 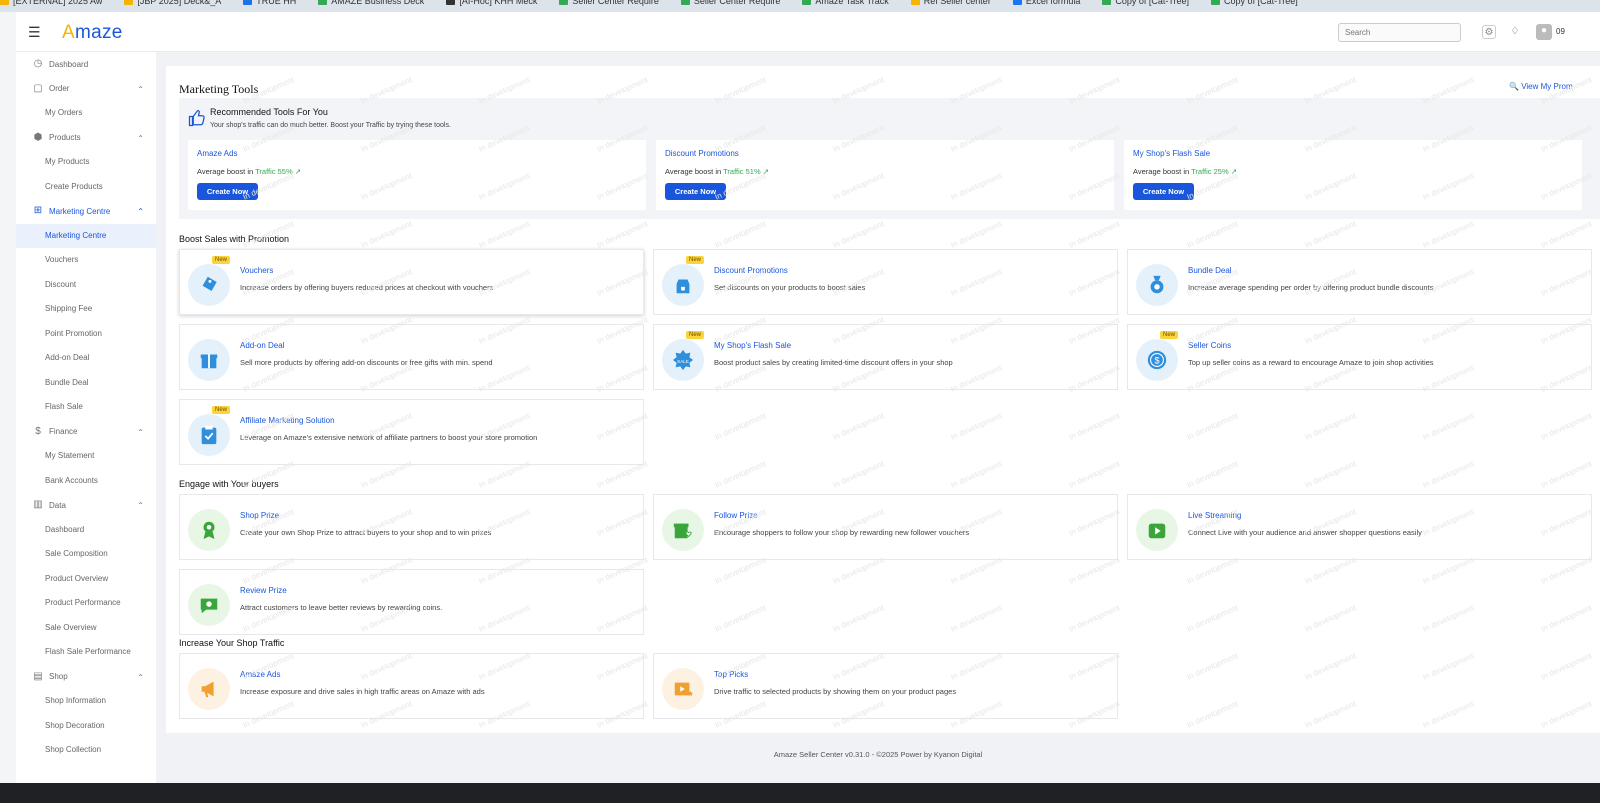 What do you see at coordinates (1544, 32) in the screenshot?
I see `avatar-icon: ●` at bounding box center [1544, 32].